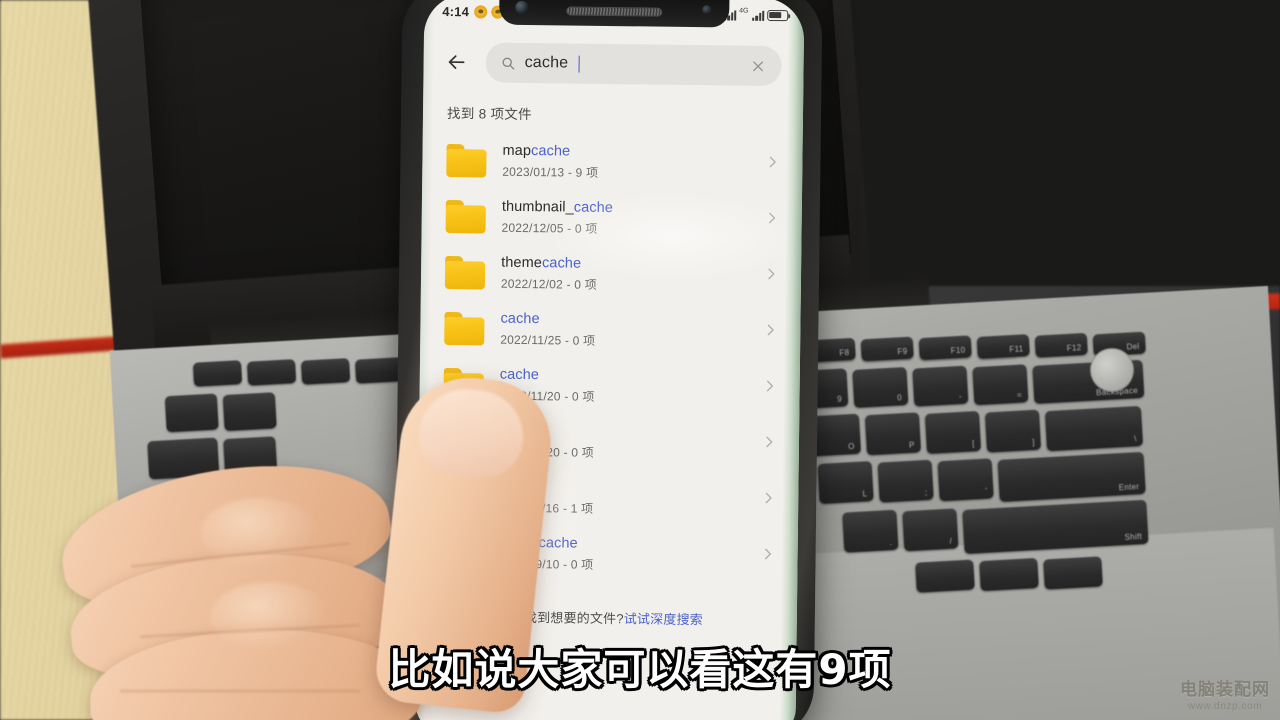 The height and width of the screenshot is (720, 1280). What do you see at coordinates (456, 11) in the screenshot?
I see `status-bar-time: 4:14` at bounding box center [456, 11].